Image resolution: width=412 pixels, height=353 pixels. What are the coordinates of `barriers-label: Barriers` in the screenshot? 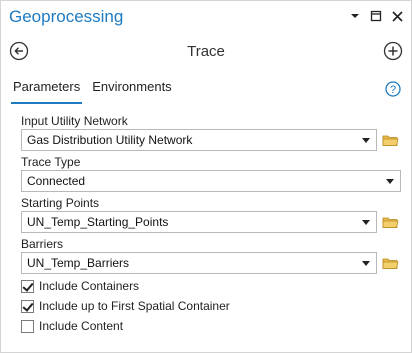 It's located at (42, 244).